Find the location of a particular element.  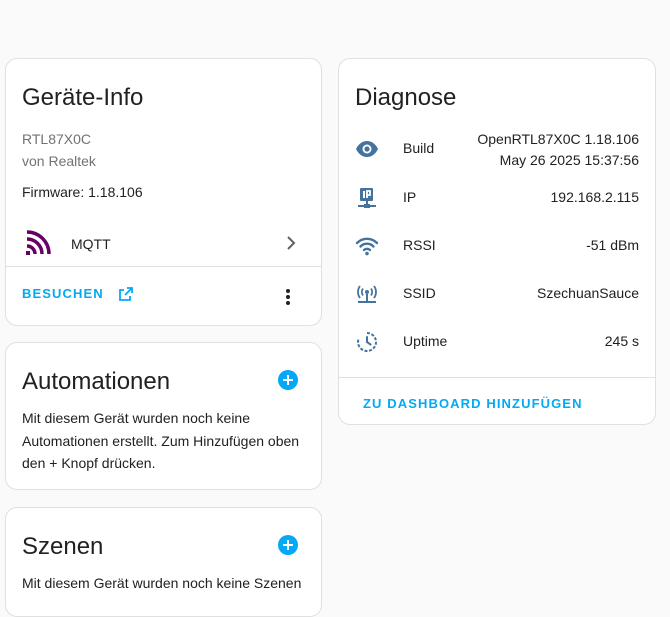

device-model: RTL87X0C is located at coordinates (57, 139).